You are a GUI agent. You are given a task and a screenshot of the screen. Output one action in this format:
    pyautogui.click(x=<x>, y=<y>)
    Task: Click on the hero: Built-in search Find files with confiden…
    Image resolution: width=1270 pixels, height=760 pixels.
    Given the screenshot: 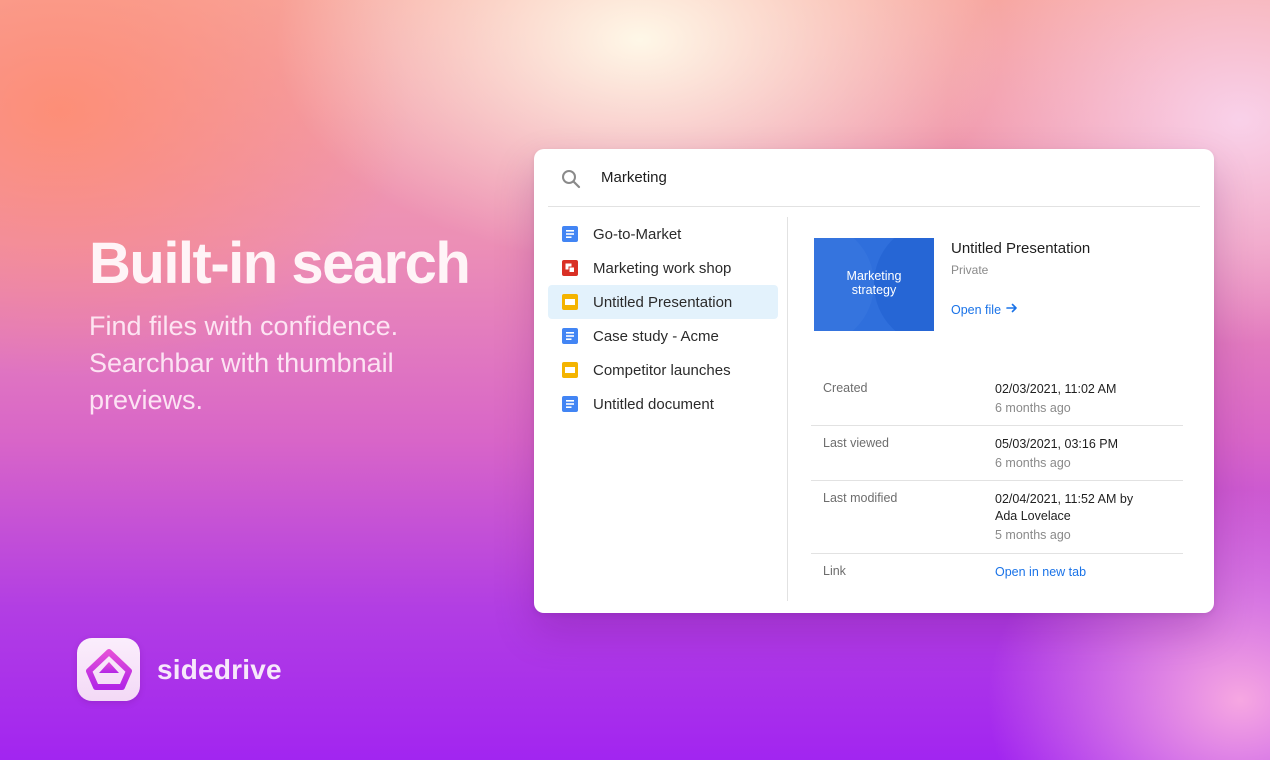 What is the action you would take?
    pyautogui.click(x=299, y=325)
    